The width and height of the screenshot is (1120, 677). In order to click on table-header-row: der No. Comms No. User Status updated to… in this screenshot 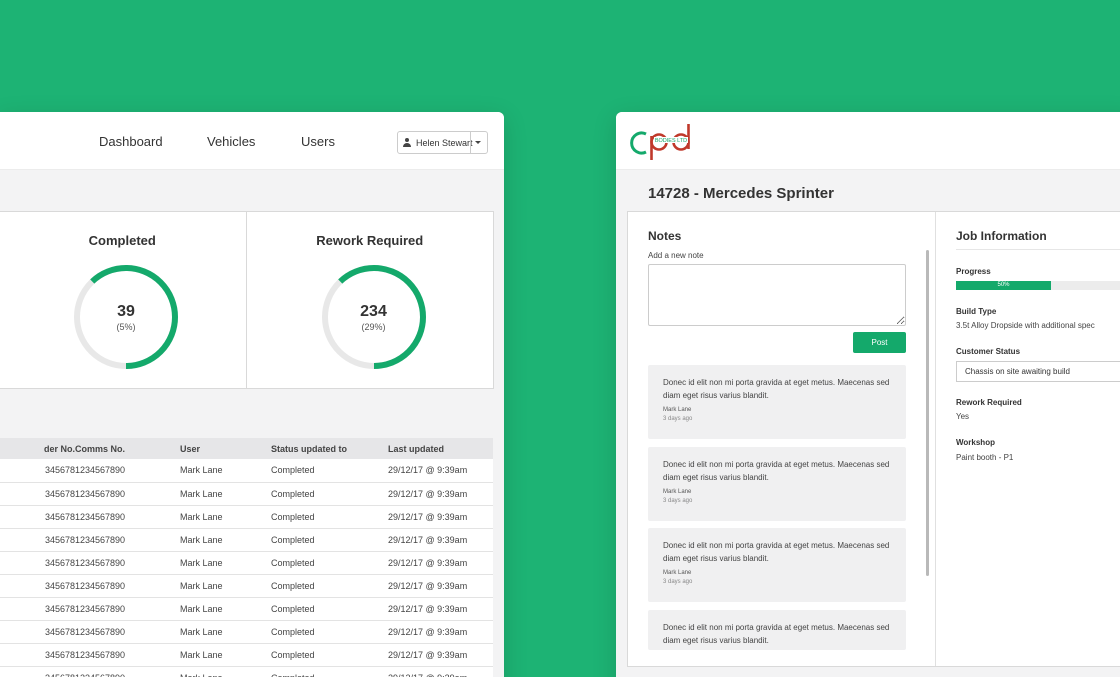, I will do `click(246, 448)`.